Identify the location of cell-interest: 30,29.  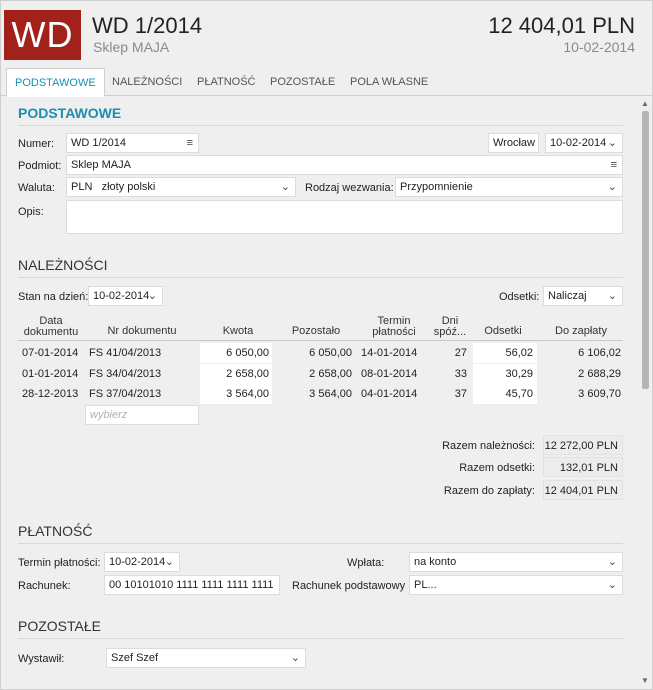
(505, 374).